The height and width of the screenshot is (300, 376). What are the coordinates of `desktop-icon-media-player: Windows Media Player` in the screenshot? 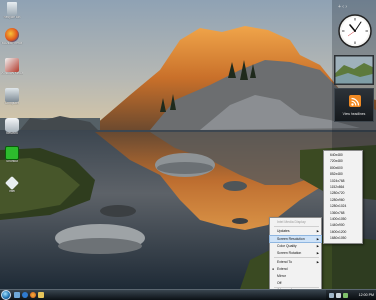 It's located at (12, 67).